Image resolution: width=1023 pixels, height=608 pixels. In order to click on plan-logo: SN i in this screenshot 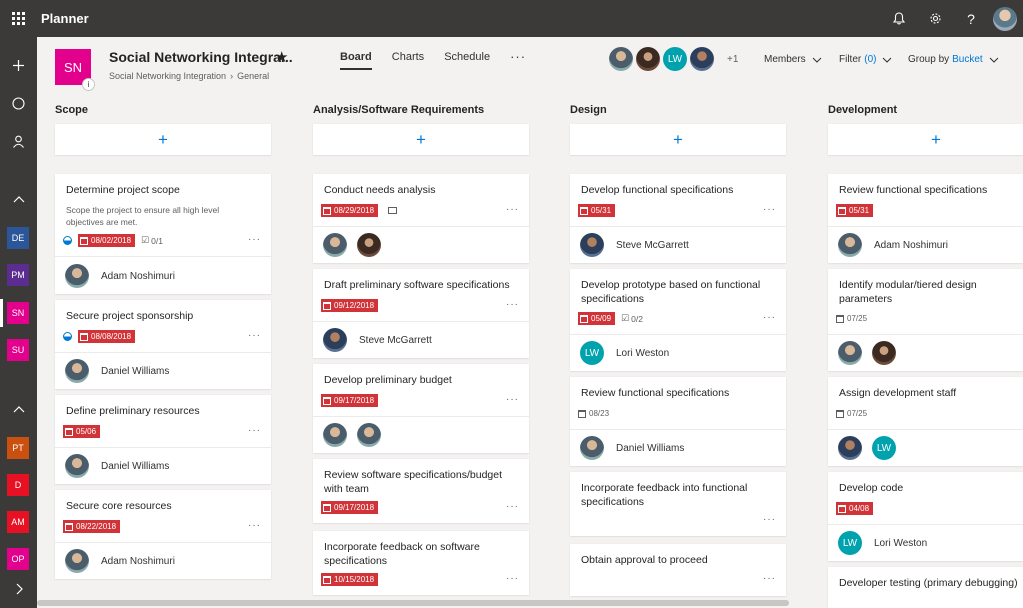, I will do `click(75, 70)`.